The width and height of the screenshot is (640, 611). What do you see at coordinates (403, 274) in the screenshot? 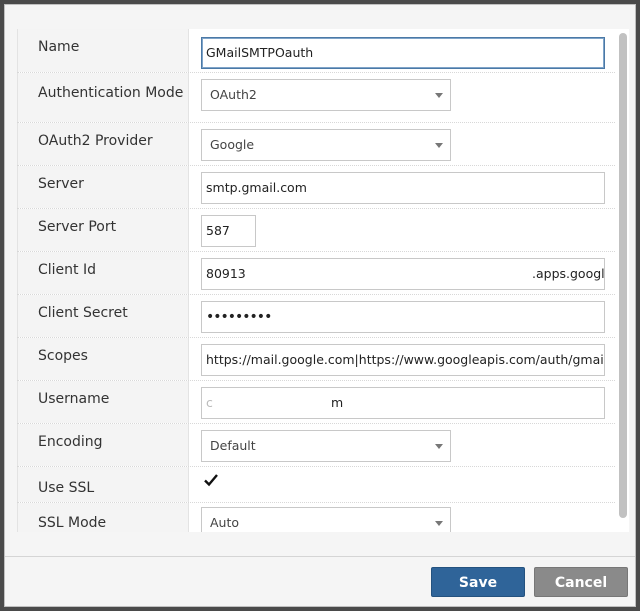
I see `client-id-input: 80913 .apps.google` at bounding box center [403, 274].